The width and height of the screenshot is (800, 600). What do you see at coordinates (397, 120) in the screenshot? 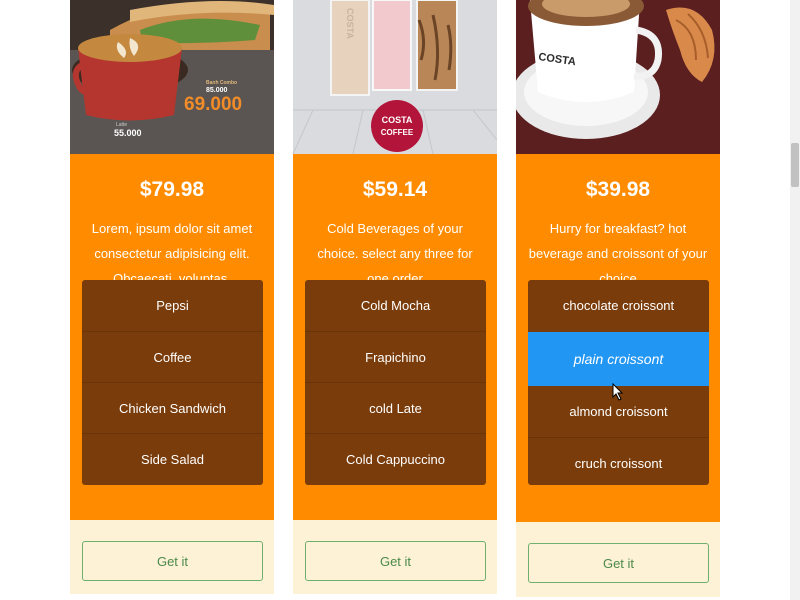
I see `logo-line-1: COSTA` at bounding box center [397, 120].